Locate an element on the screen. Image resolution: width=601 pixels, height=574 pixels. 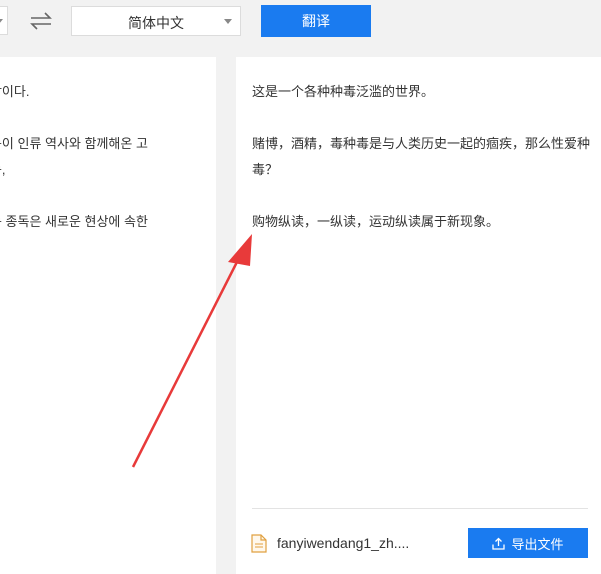
upload-icon is located at coordinates (499, 543).